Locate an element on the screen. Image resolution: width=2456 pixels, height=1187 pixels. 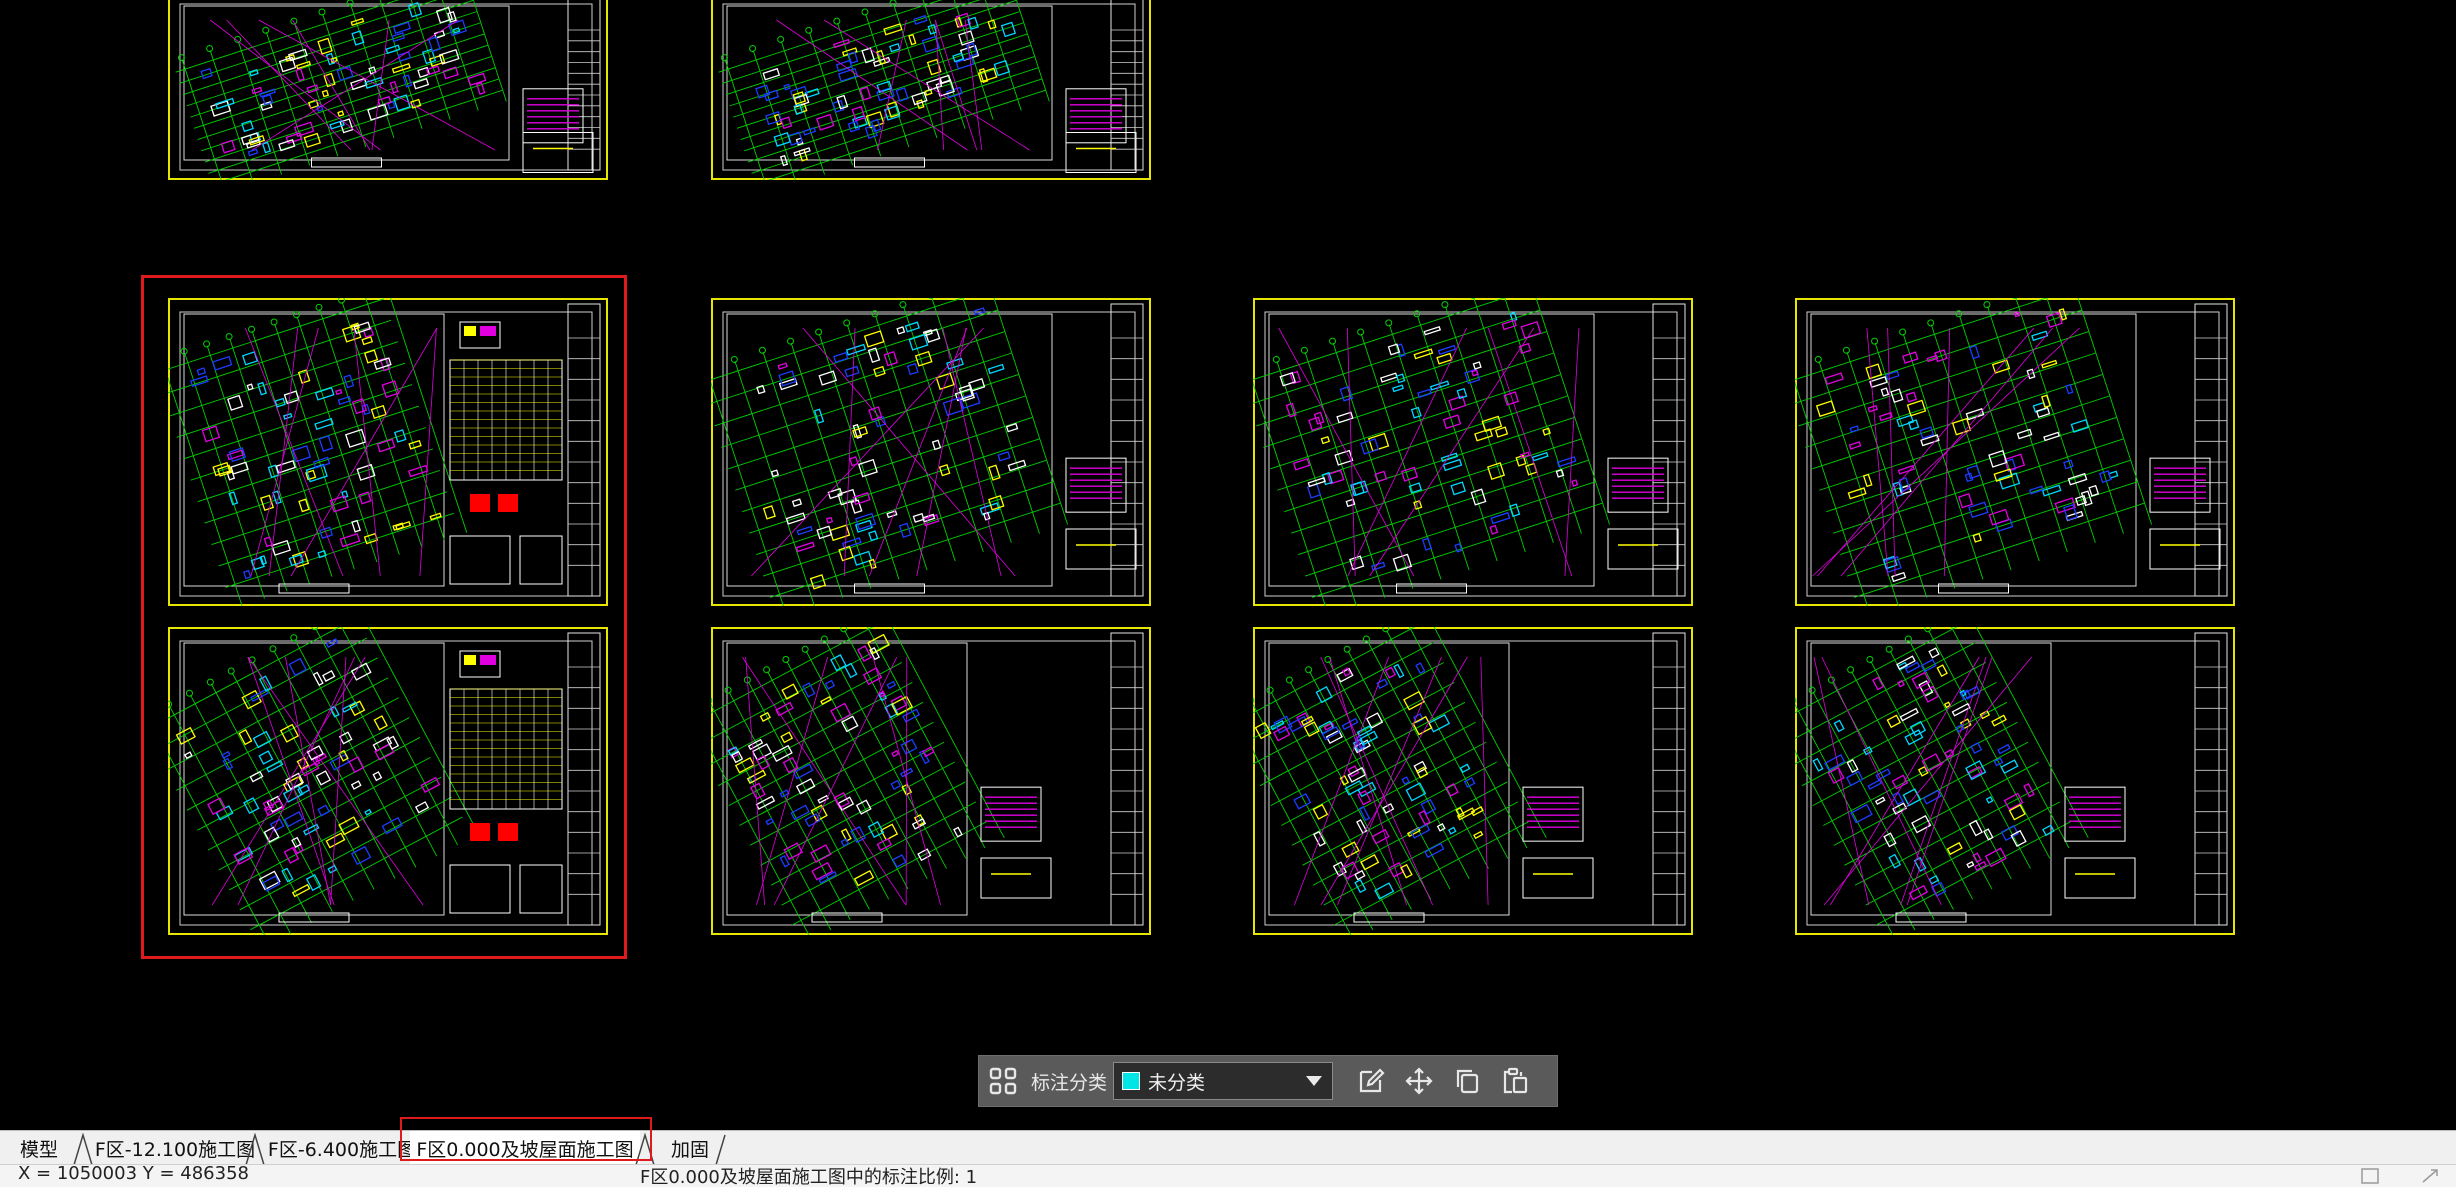
tab-f-12100: F区-12.100施工图 is located at coordinates (175, 1148).